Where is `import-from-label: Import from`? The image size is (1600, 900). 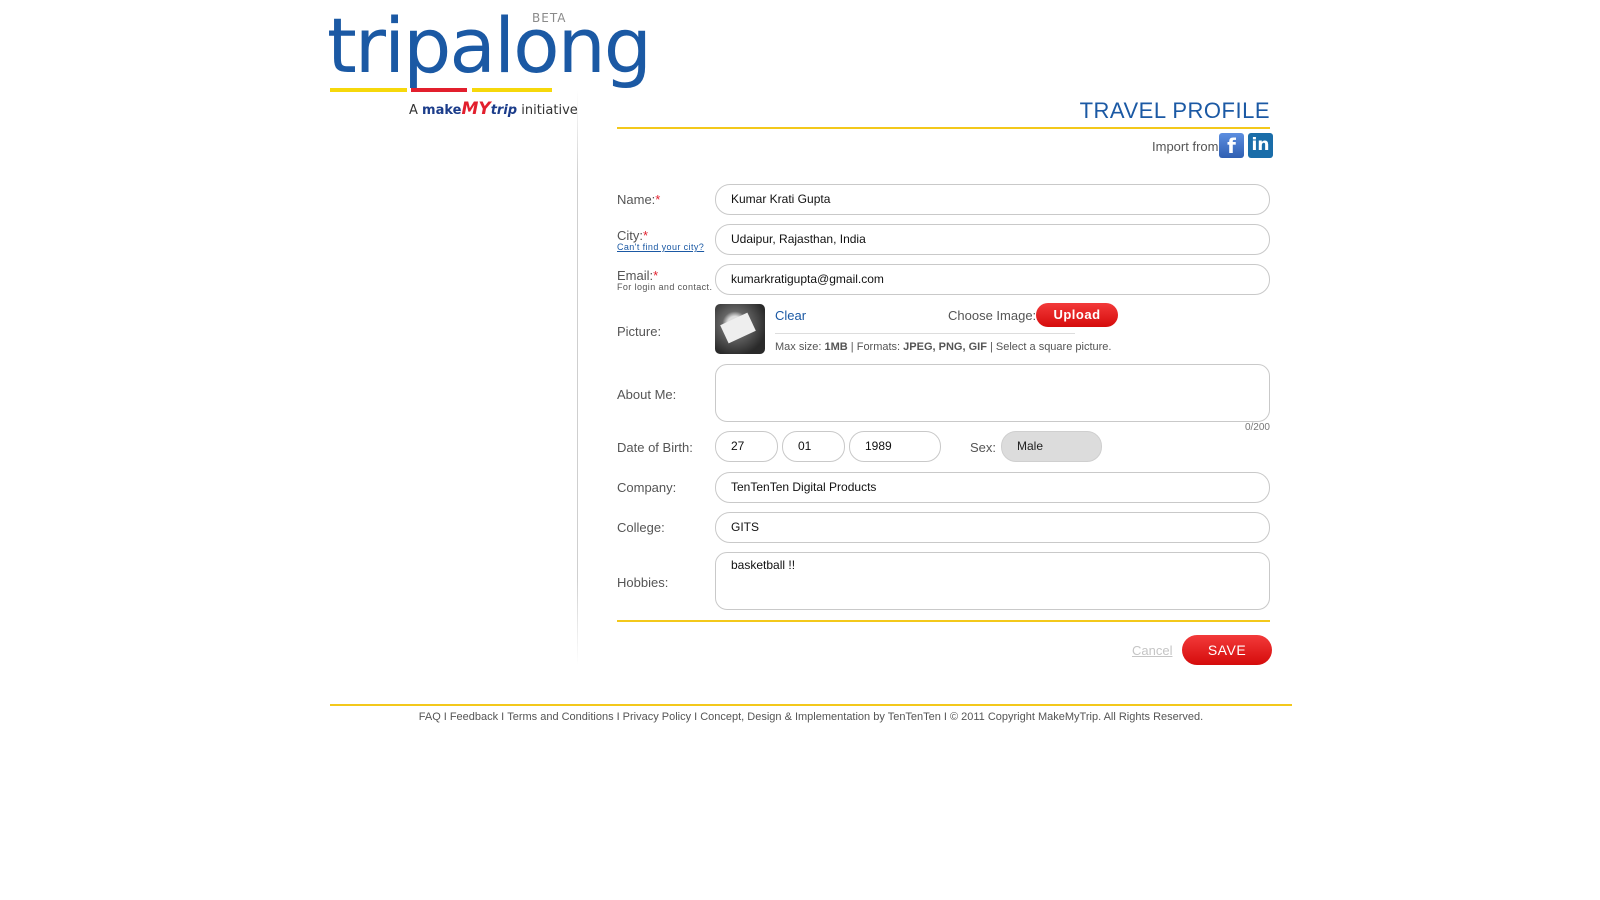
import-from-label: Import from is located at coordinates (1185, 146).